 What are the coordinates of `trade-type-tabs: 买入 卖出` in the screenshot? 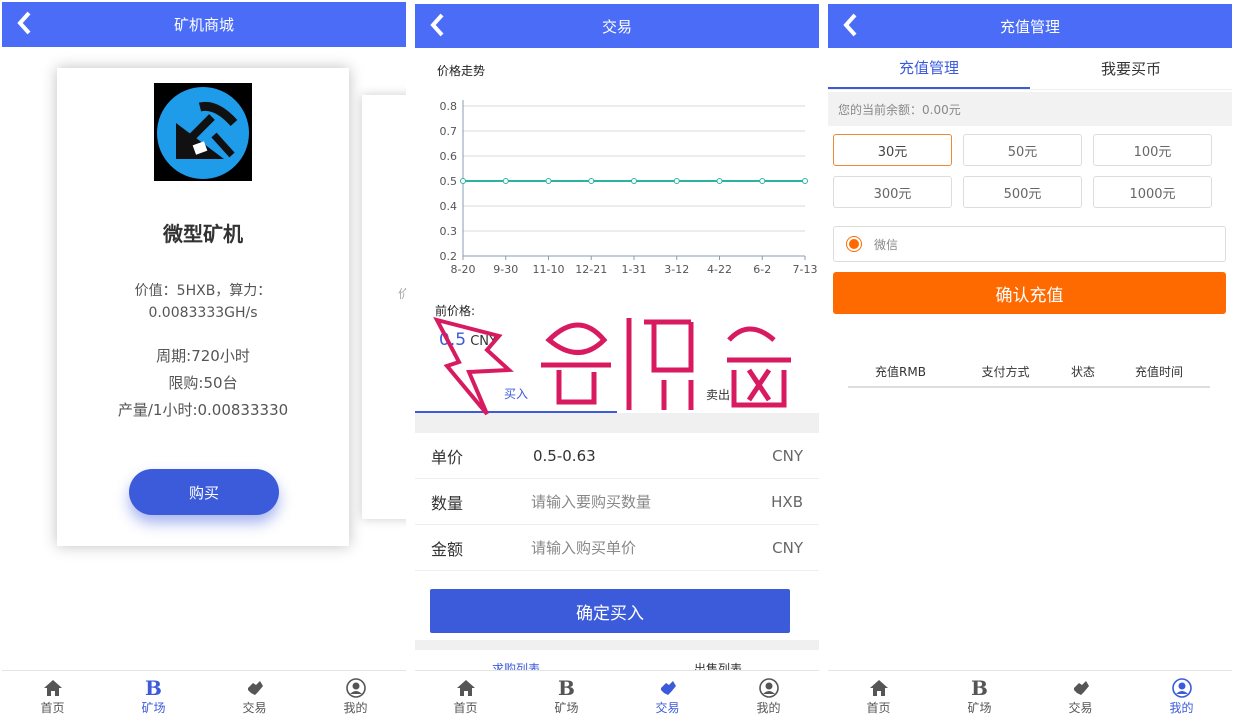 It's located at (617, 394).